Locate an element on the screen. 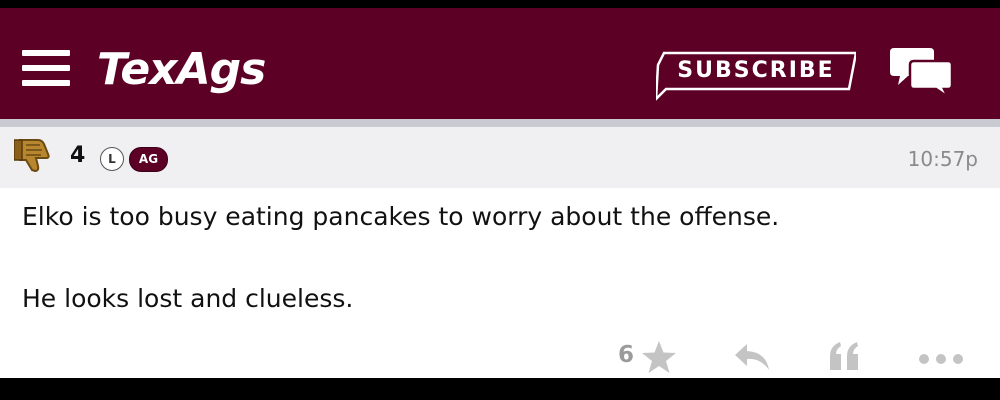 The width and height of the screenshot is (1000, 400). header-divider is located at coordinates (500, 123).